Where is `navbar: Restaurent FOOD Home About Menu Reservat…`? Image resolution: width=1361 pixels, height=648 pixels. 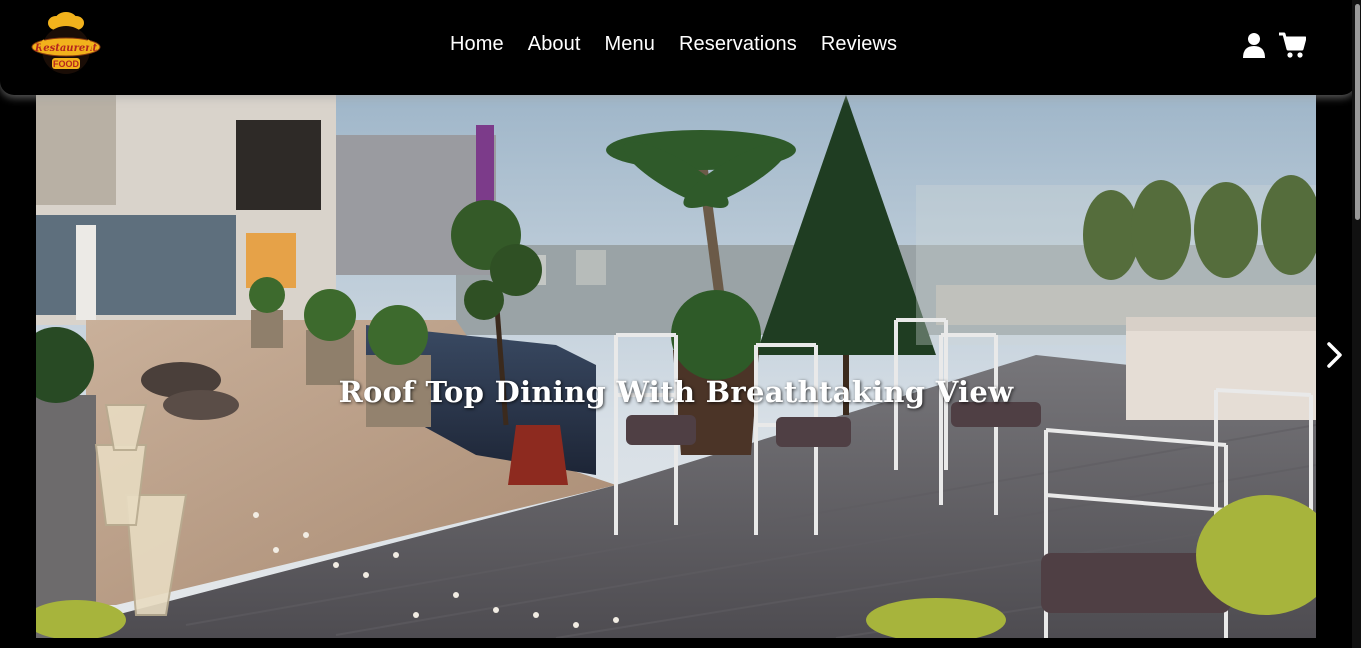 navbar: Restaurent FOOD Home About Menu Reservat… is located at coordinates (678, 47).